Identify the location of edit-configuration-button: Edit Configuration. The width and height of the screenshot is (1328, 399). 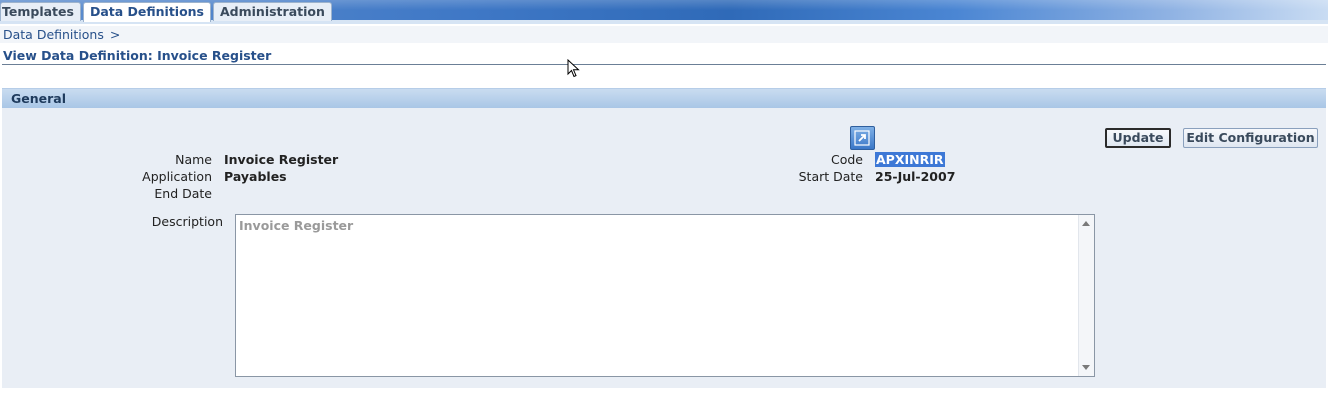
(1250, 138).